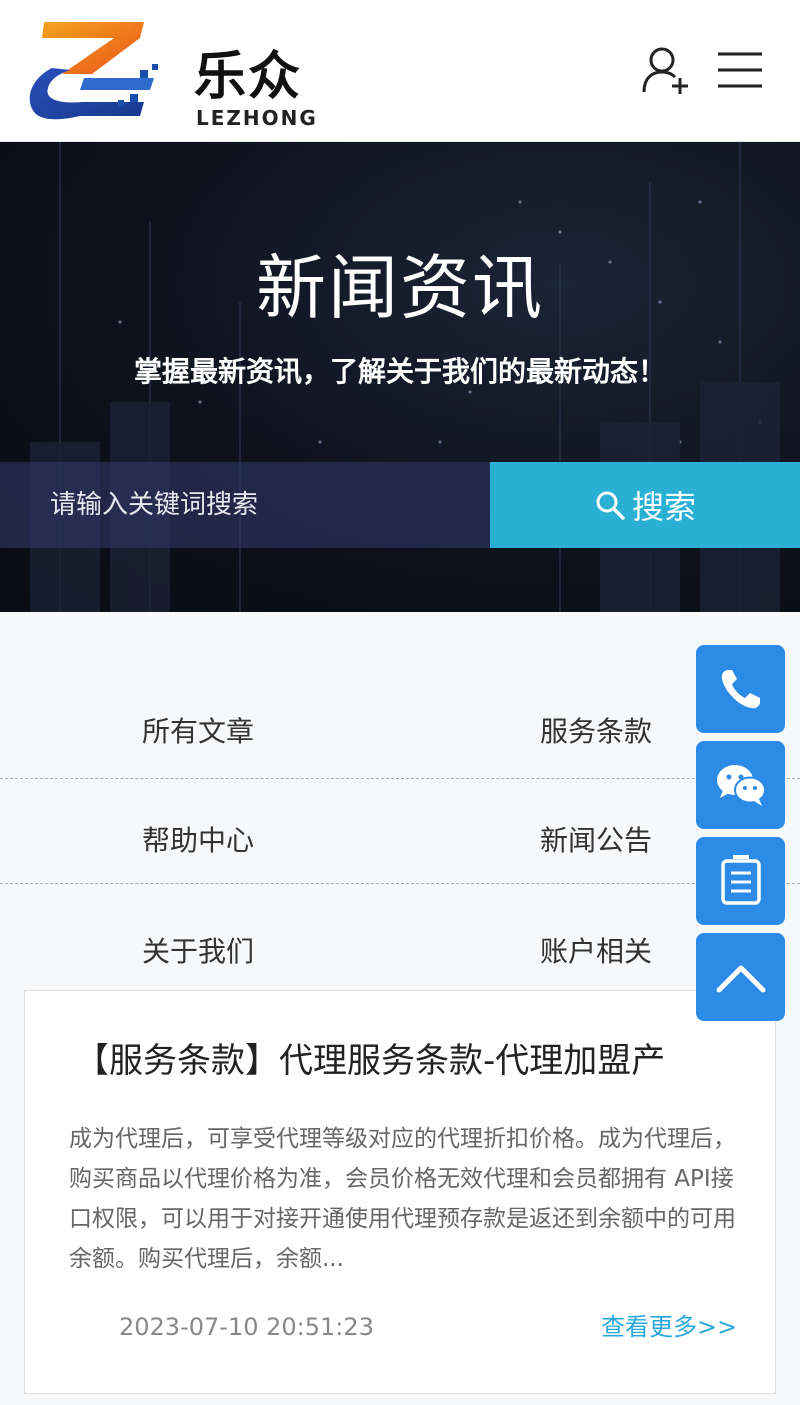 The image size is (800, 1405). I want to click on hamburger-menu-icon, so click(740, 70).